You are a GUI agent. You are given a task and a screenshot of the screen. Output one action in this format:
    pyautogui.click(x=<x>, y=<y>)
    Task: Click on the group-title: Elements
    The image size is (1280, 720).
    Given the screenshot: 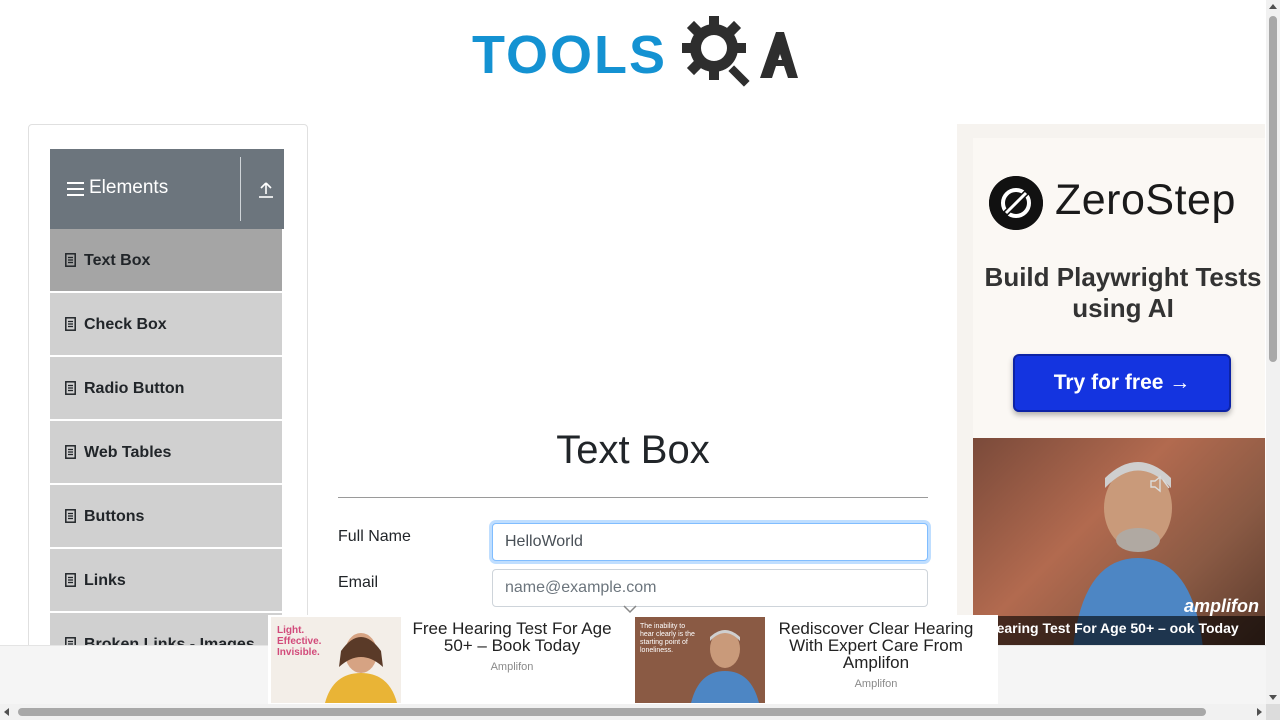 What is the action you would take?
    pyautogui.click(x=129, y=187)
    